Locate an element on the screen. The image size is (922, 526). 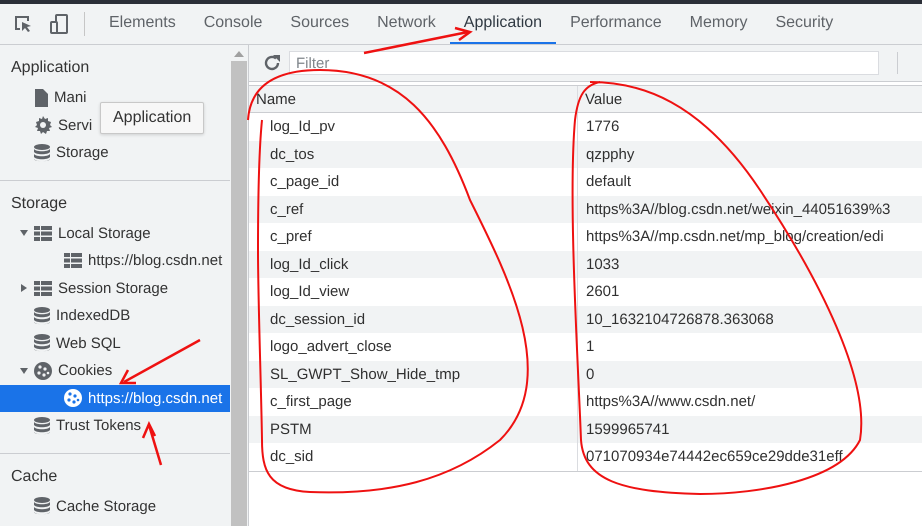
tree-item: Cookies is located at coordinates (56, 370).